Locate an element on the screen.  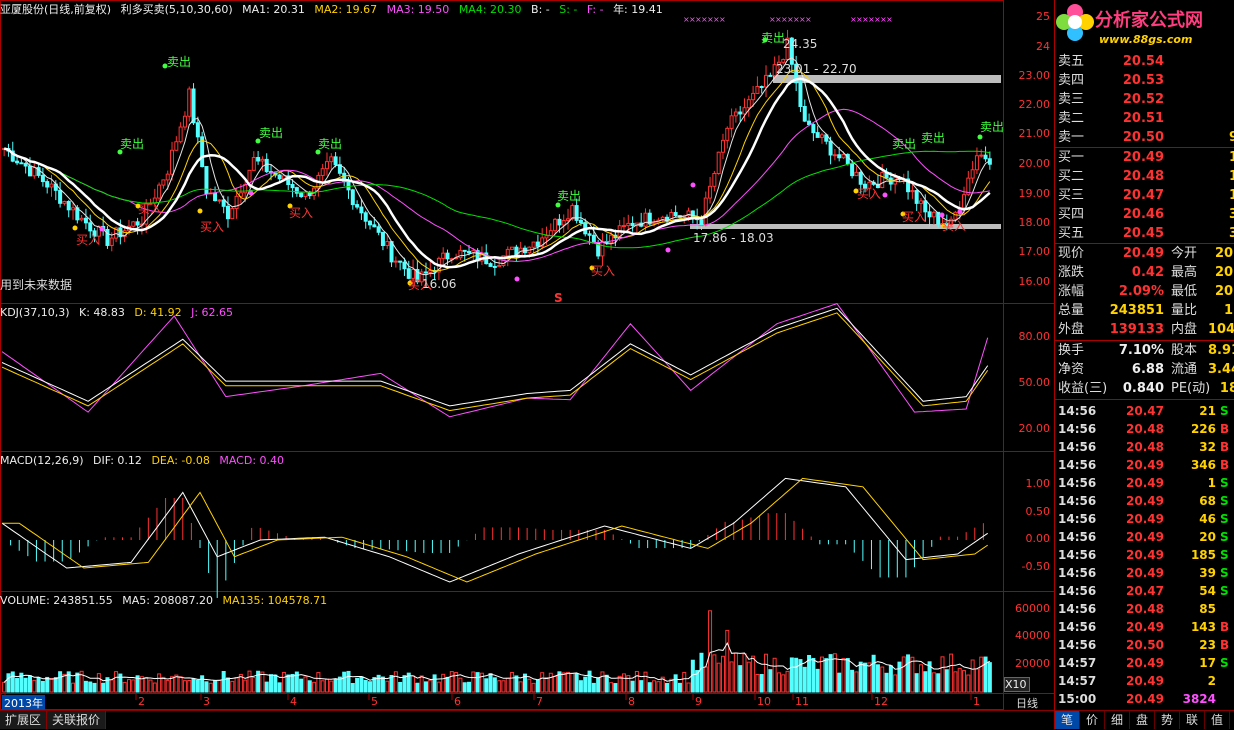
site-logo: 分析家公式网 www.88gs.com is located at coordinates (1144, 26).